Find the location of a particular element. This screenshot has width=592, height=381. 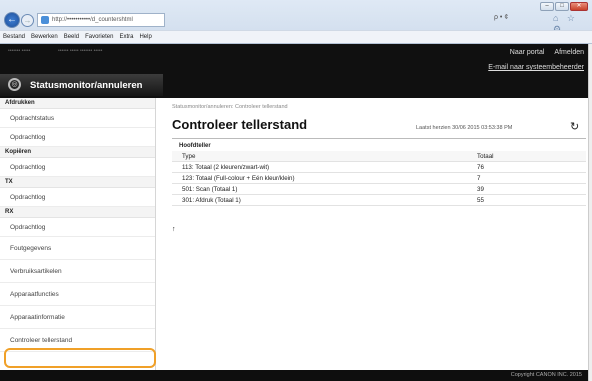

forward-arrow-icon: → is located at coordinates (27, 20).